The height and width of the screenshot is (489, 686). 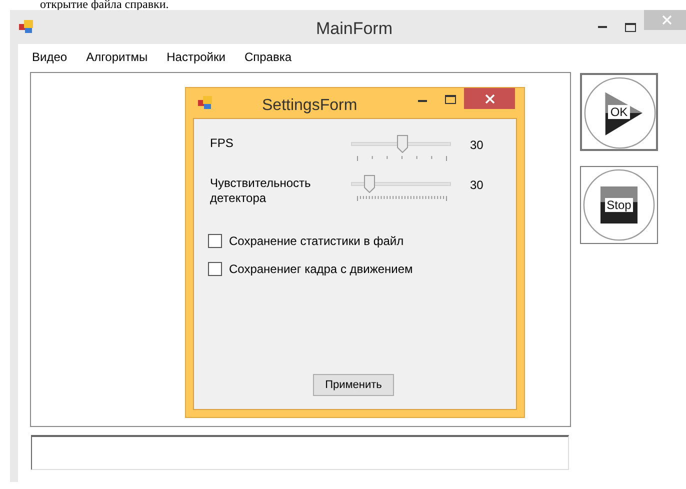 I want to click on checkbox-label: Сохранение статистики в файл, so click(x=316, y=241).